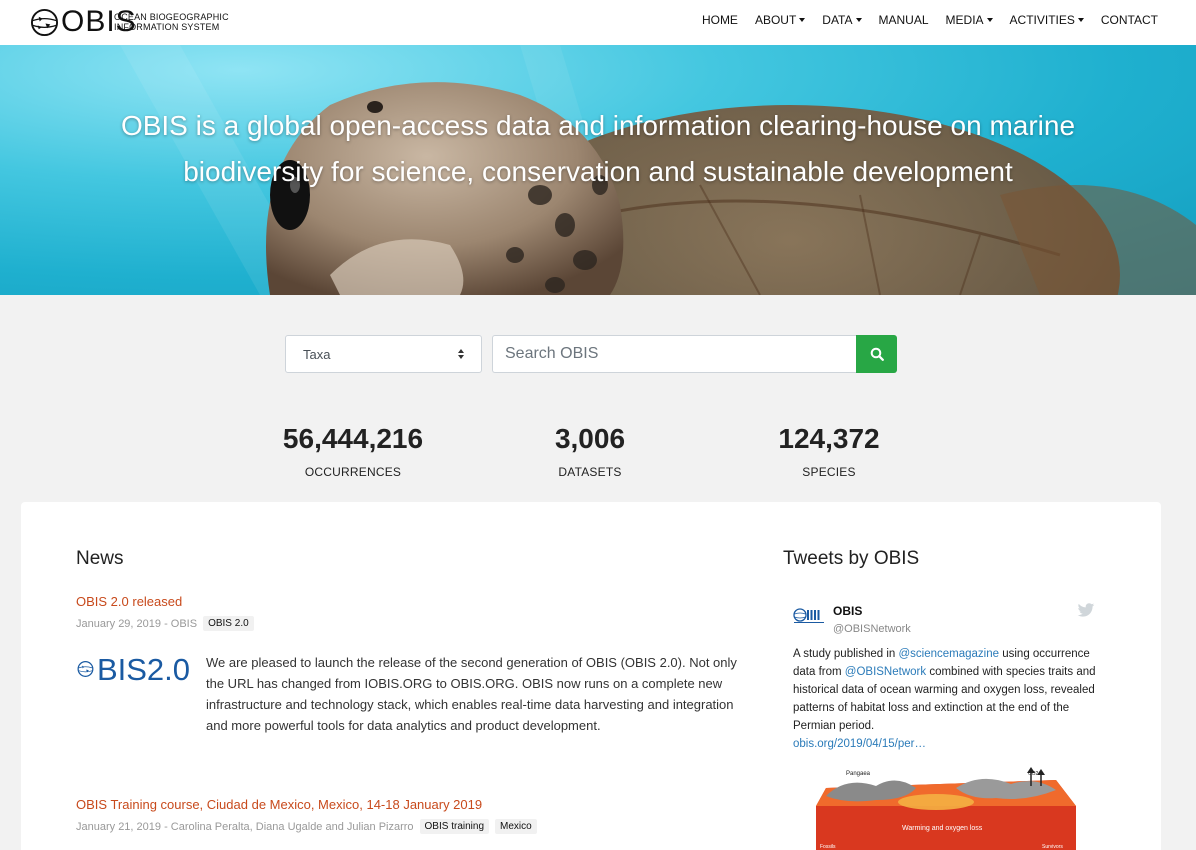 The width and height of the screenshot is (1196, 850). What do you see at coordinates (590, 472) in the screenshot?
I see `stat-label: DATASETS` at bounding box center [590, 472].